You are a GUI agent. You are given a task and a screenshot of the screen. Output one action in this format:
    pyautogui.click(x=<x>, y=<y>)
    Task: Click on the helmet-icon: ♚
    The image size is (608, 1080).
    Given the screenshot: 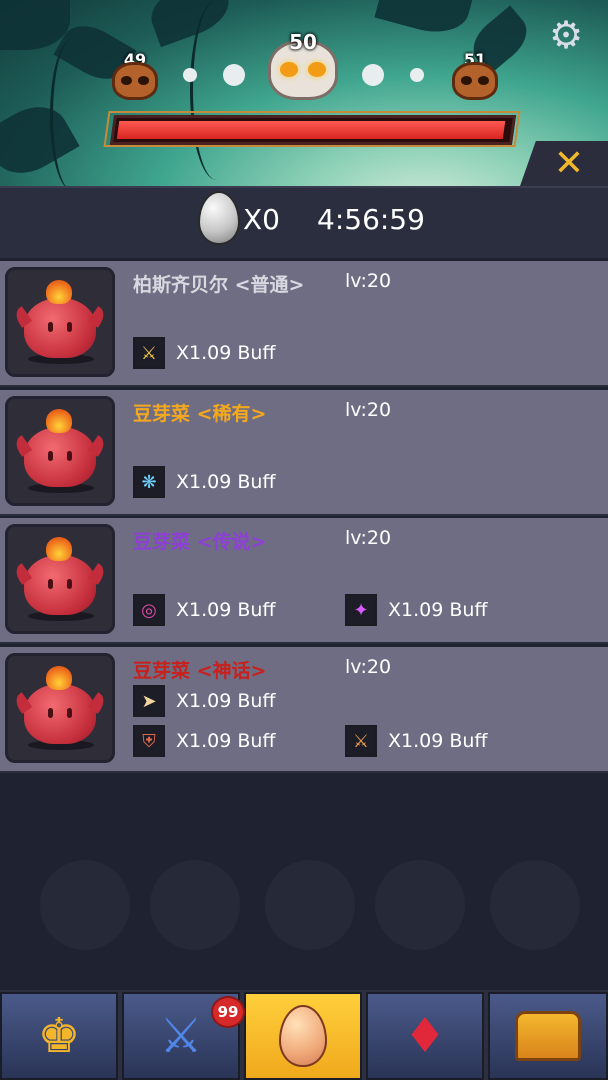 What is the action you would take?
    pyautogui.click(x=59, y=1036)
    